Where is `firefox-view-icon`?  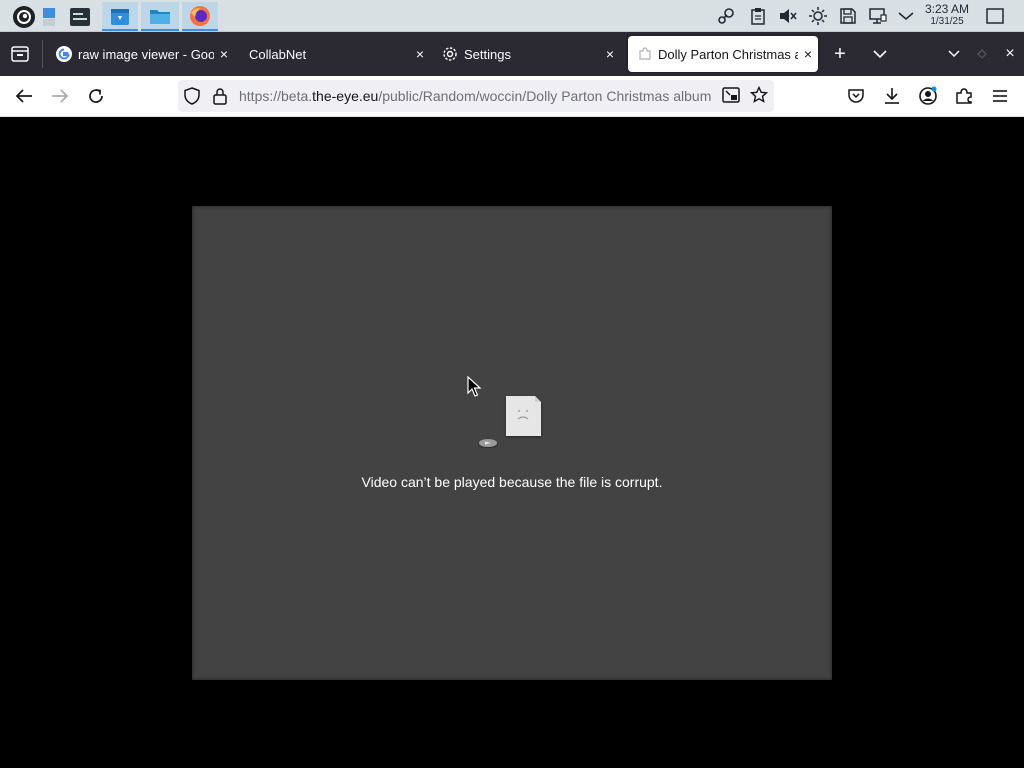
firefox-view-icon is located at coordinates (20, 54).